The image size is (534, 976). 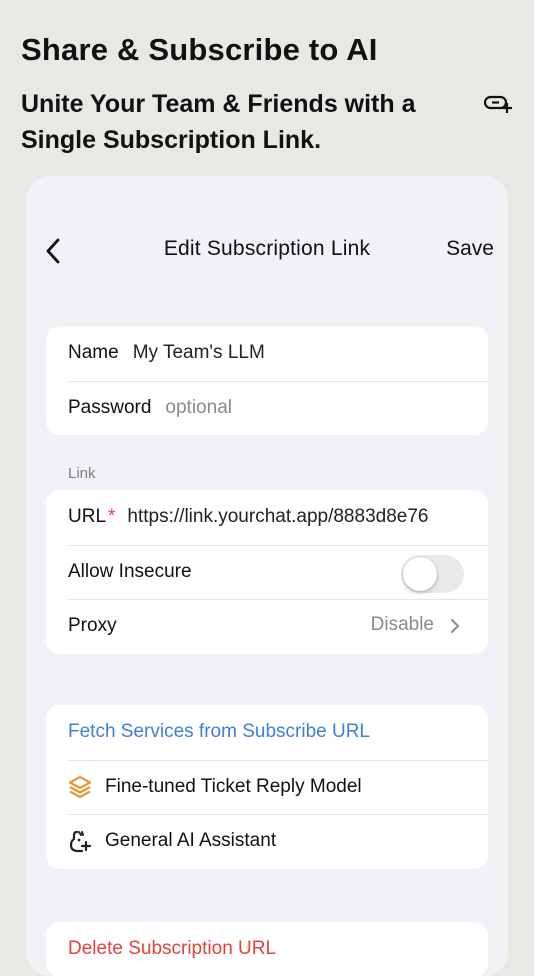 I want to click on service-label: Fine-tuned Ticket Reply Model, so click(x=233, y=786).